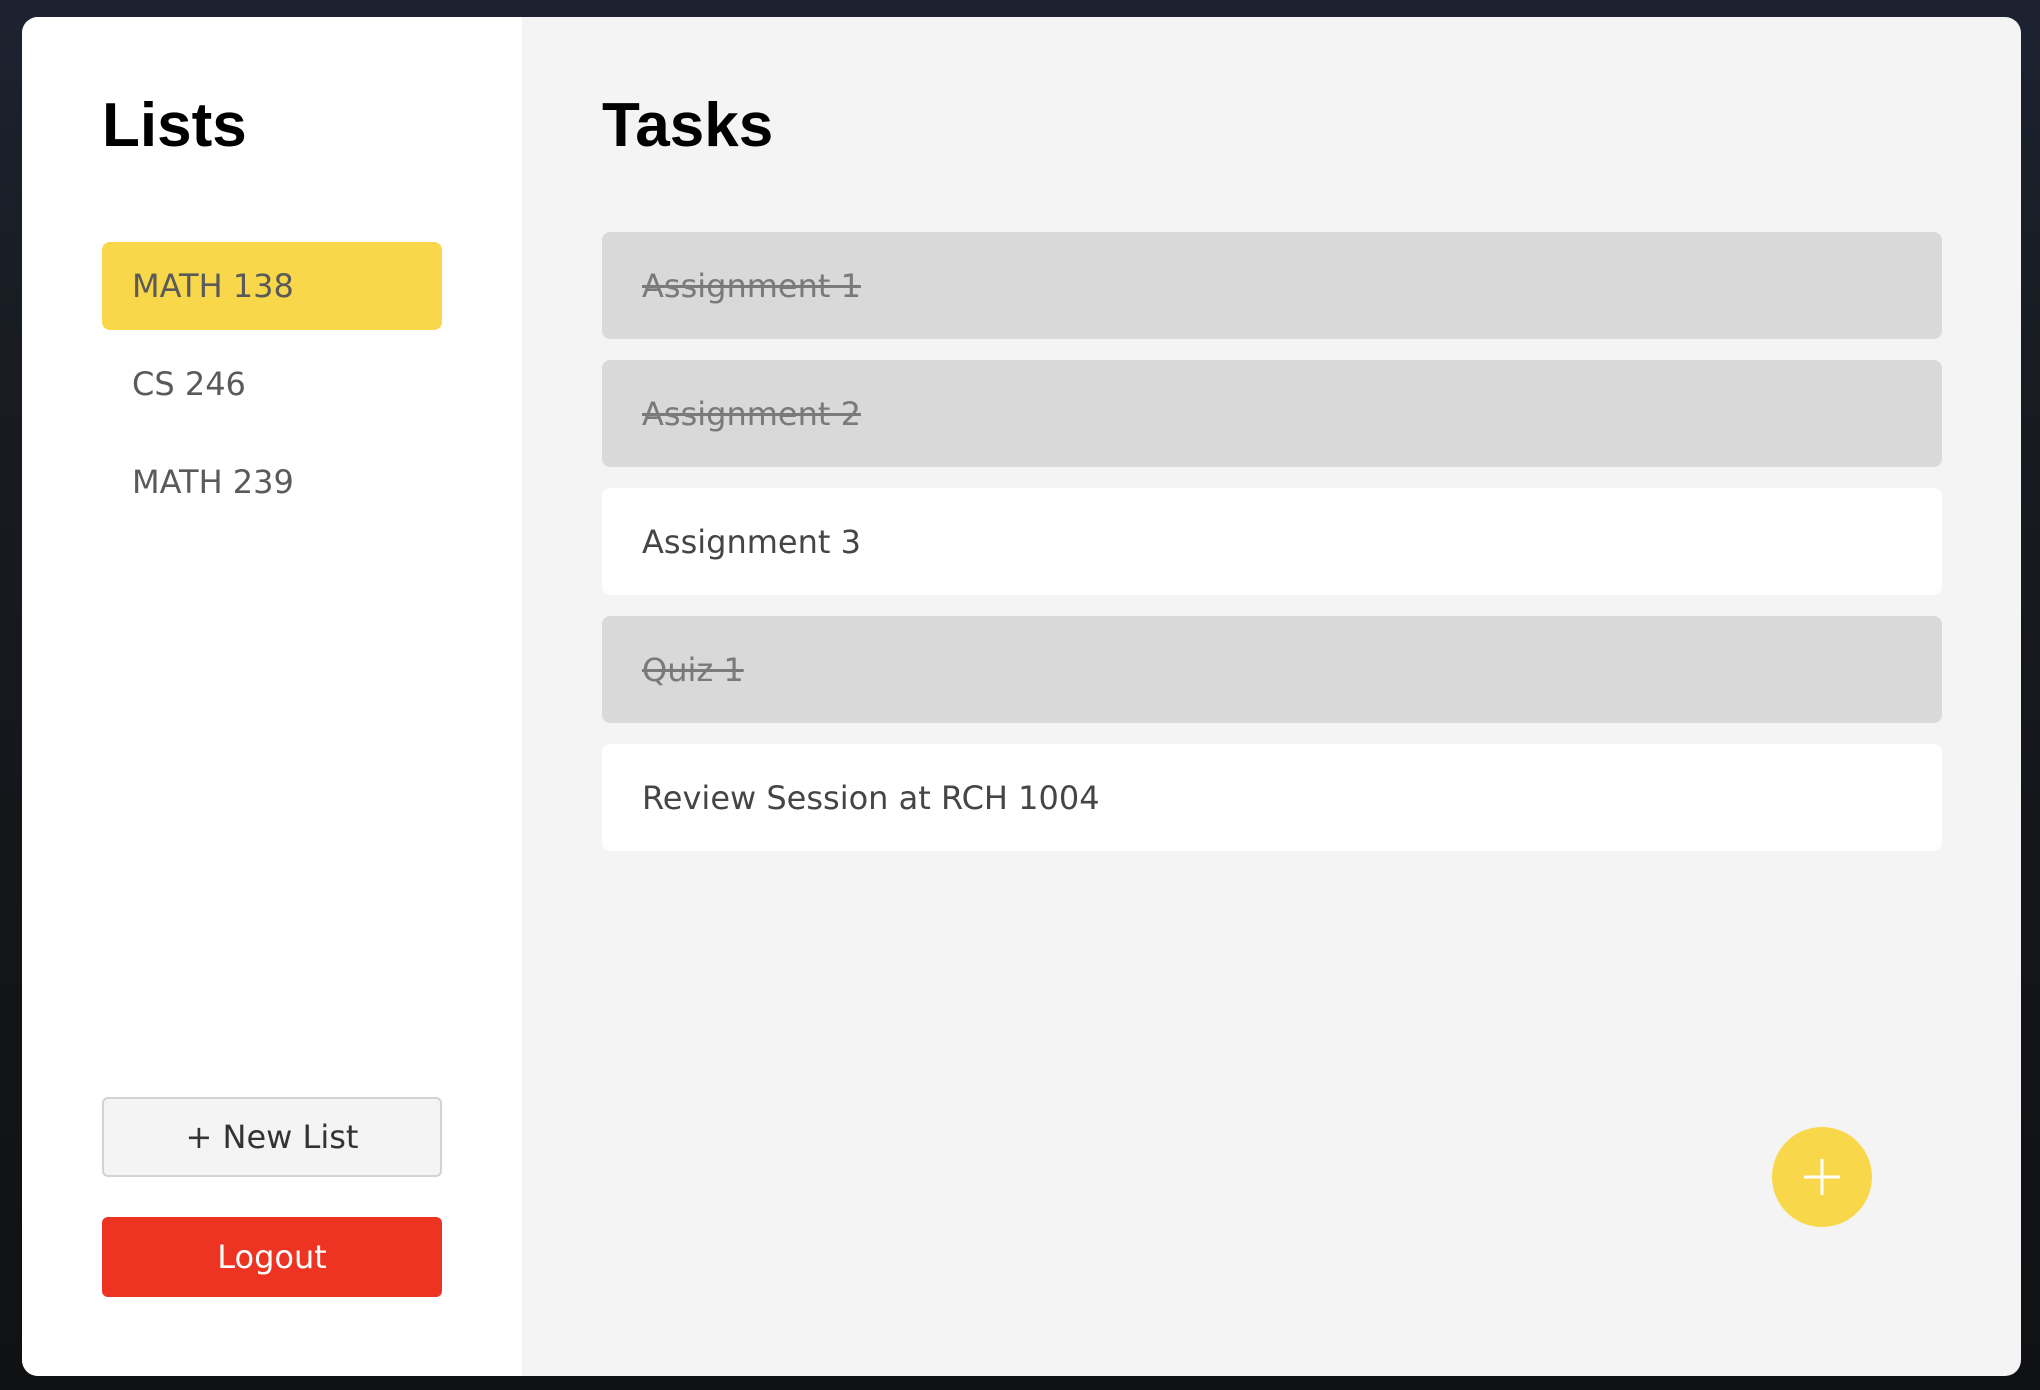 This screenshot has width=2040, height=1390. I want to click on page-title: Tasks, so click(688, 125).